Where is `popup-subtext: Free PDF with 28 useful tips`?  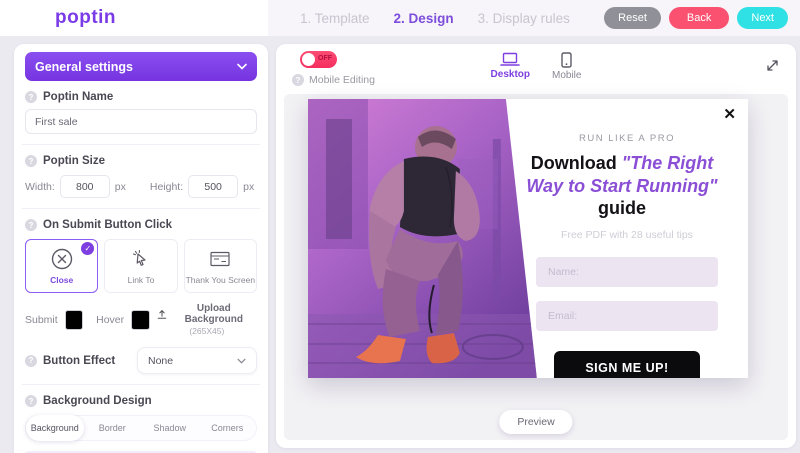
popup-subtext: Free PDF with 28 useful tips is located at coordinates (627, 234).